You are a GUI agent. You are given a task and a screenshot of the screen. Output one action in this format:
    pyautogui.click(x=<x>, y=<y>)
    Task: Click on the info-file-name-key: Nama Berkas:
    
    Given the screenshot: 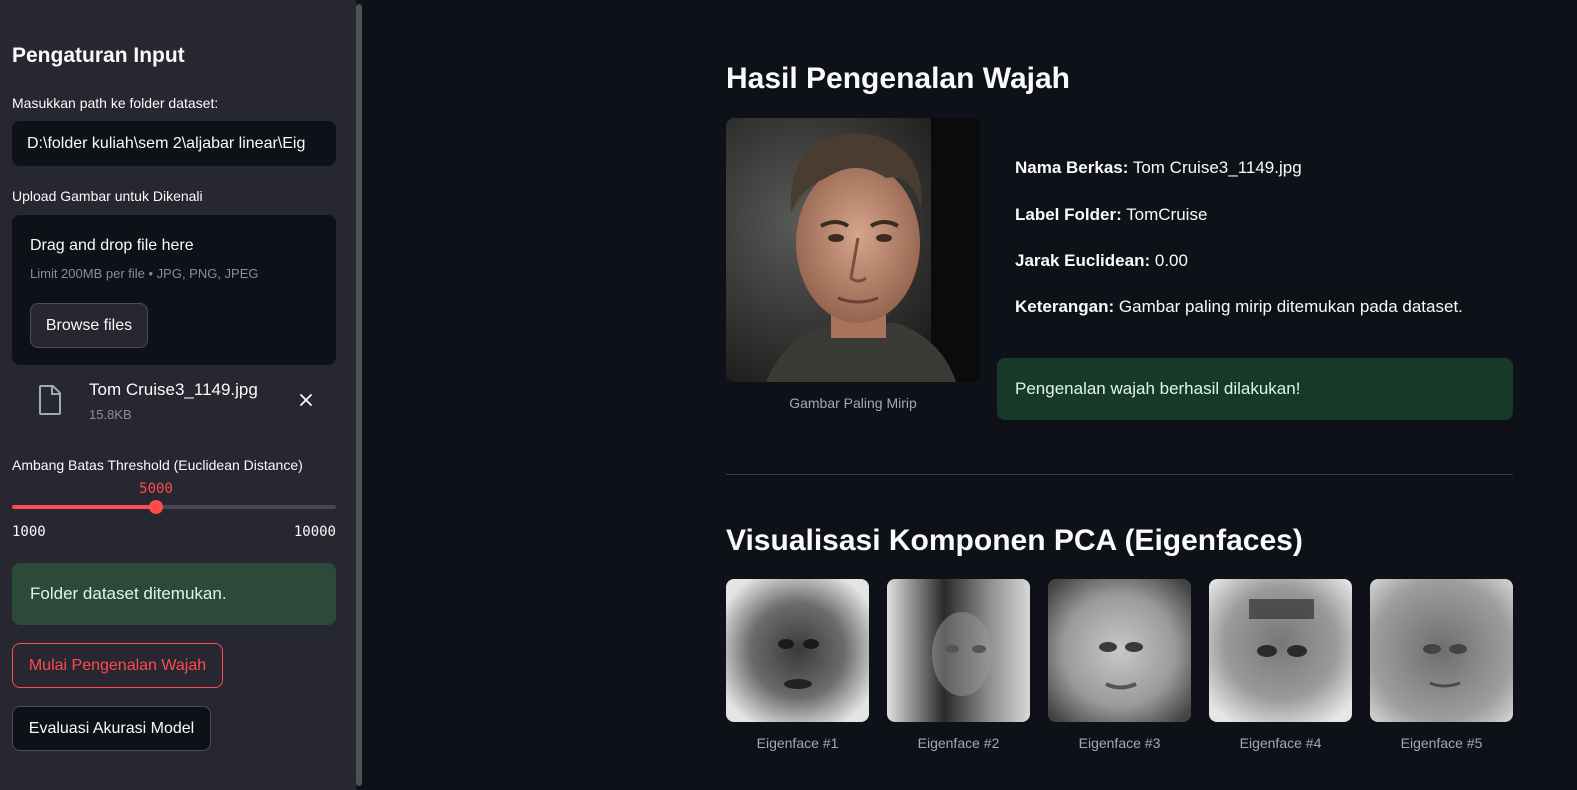 What is the action you would take?
    pyautogui.click(x=1072, y=167)
    